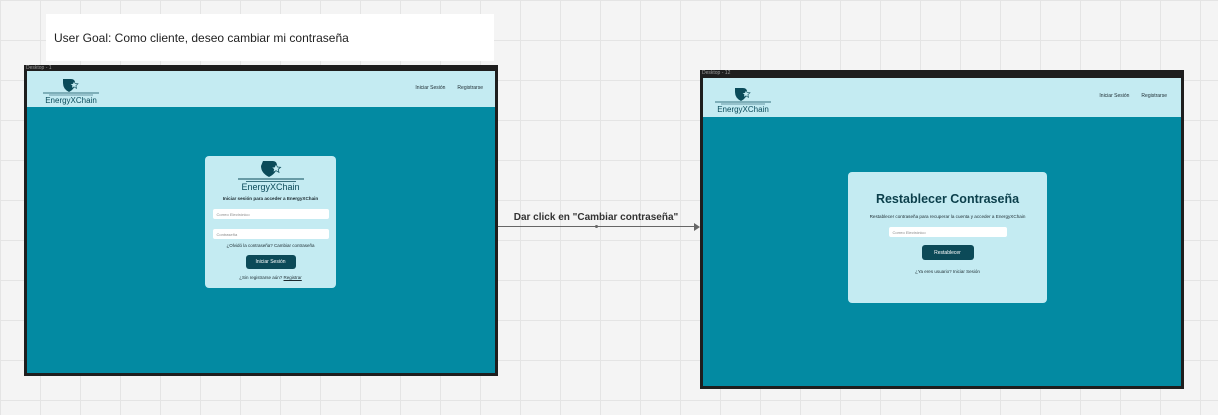 This screenshot has width=1218, height=415. What do you see at coordinates (270, 171) in the screenshot?
I see `card-logo-icon` at bounding box center [270, 171].